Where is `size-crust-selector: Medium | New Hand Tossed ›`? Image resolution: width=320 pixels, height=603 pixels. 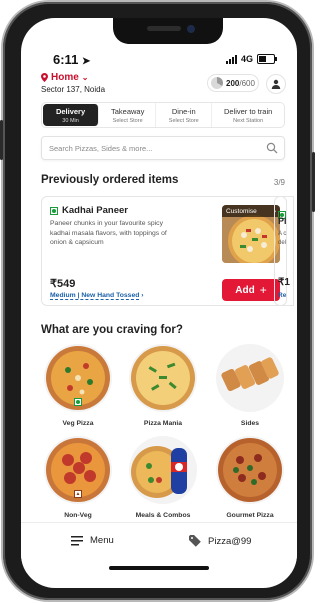
size-crust-selector: Medium | New Hand Tossed › is located at coordinates (97, 296).